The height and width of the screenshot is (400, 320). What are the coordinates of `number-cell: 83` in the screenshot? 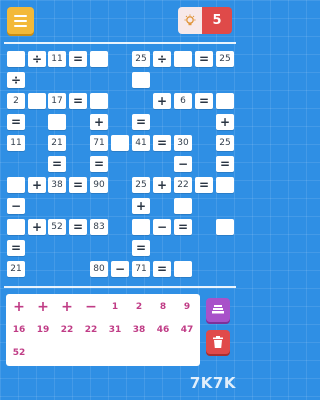 It's located at (99, 227).